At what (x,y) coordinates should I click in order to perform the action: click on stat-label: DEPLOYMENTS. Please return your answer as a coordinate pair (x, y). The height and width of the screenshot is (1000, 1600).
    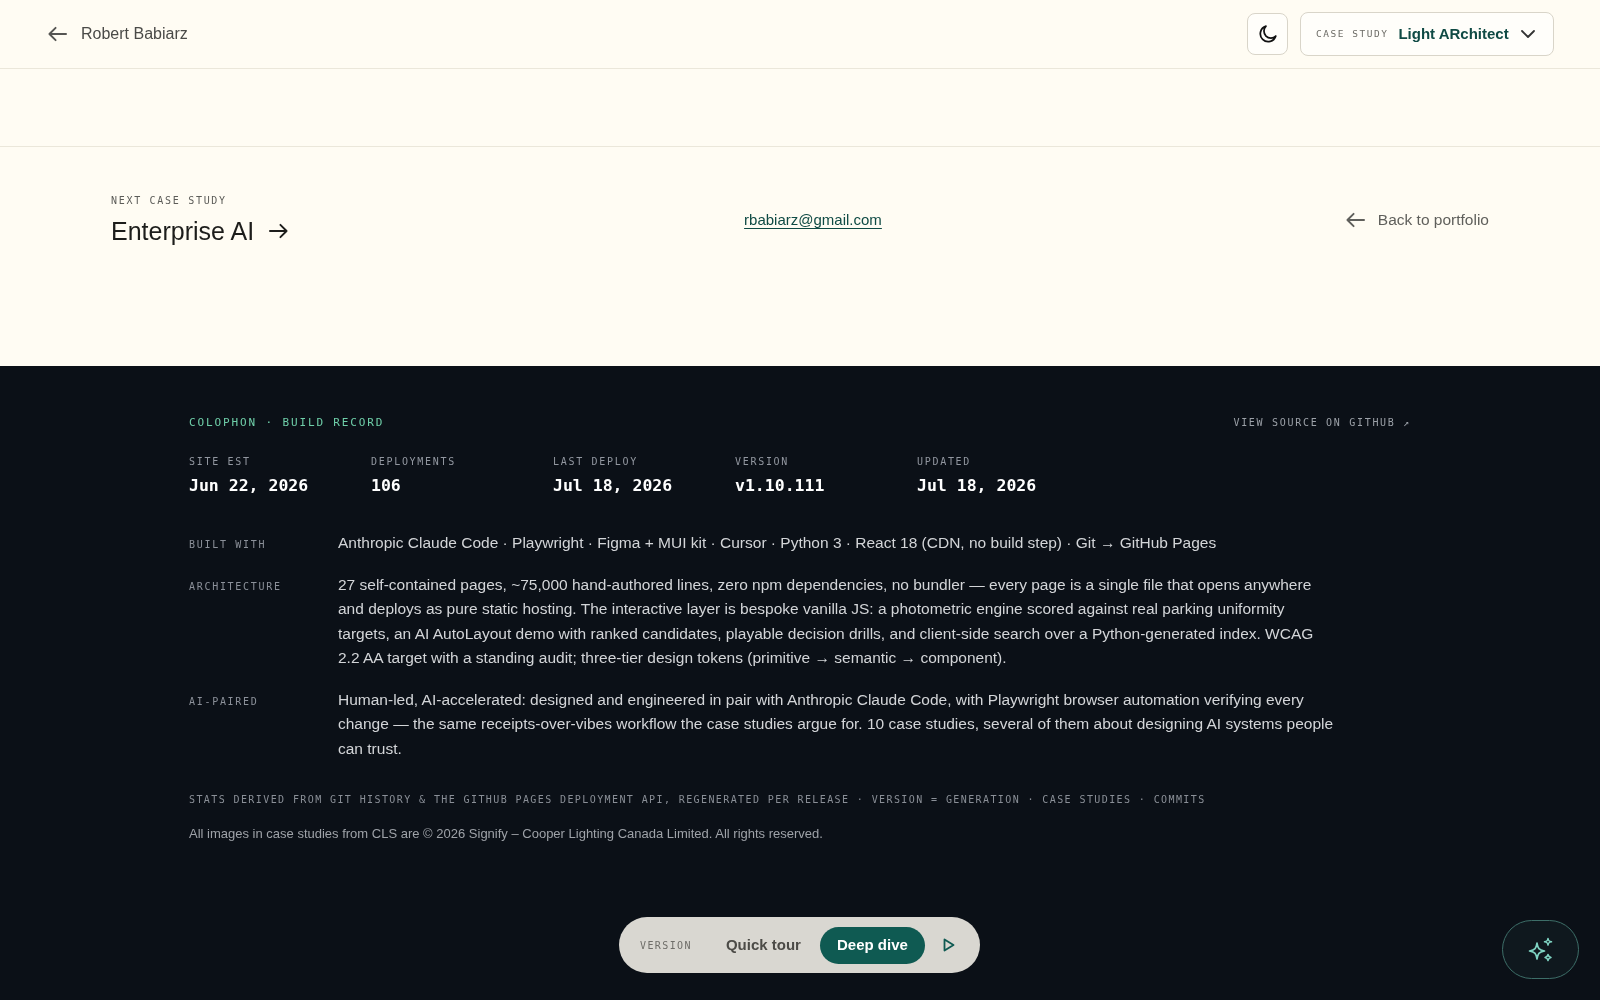
    Looking at the image, I should click on (413, 462).